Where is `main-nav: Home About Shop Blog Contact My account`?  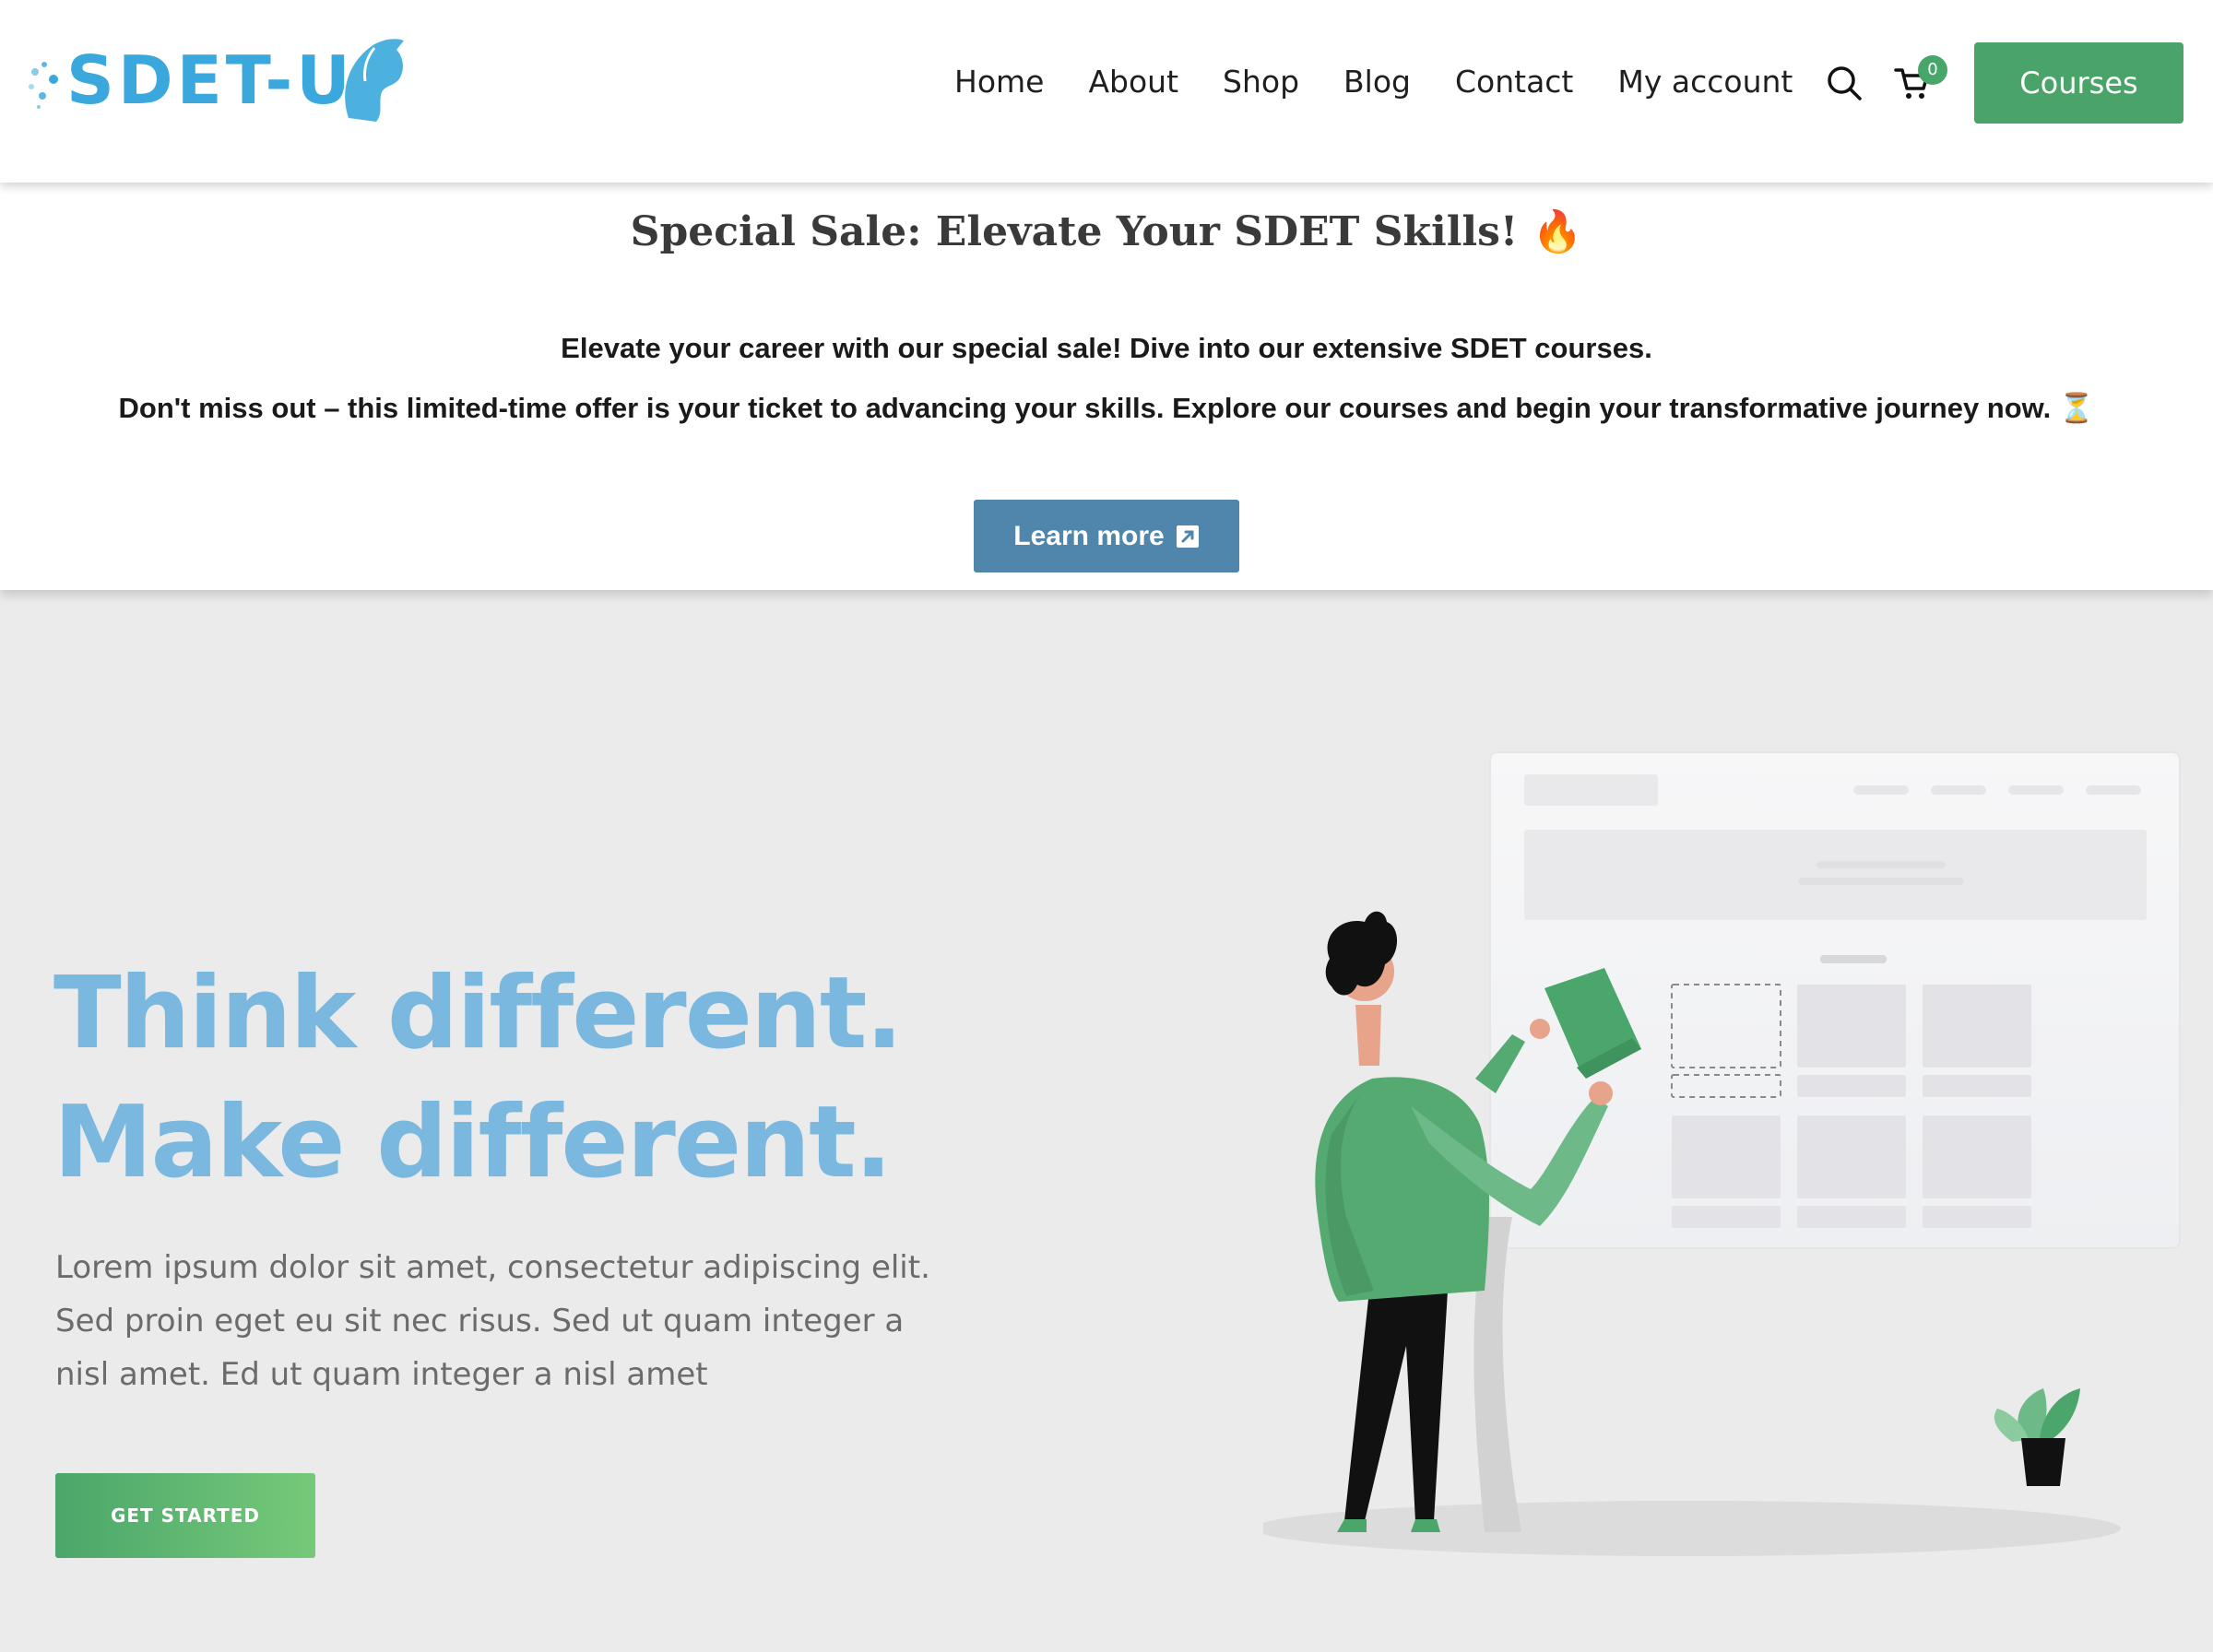 main-nav: Home About Shop Blog Contact My account is located at coordinates (1395, 82).